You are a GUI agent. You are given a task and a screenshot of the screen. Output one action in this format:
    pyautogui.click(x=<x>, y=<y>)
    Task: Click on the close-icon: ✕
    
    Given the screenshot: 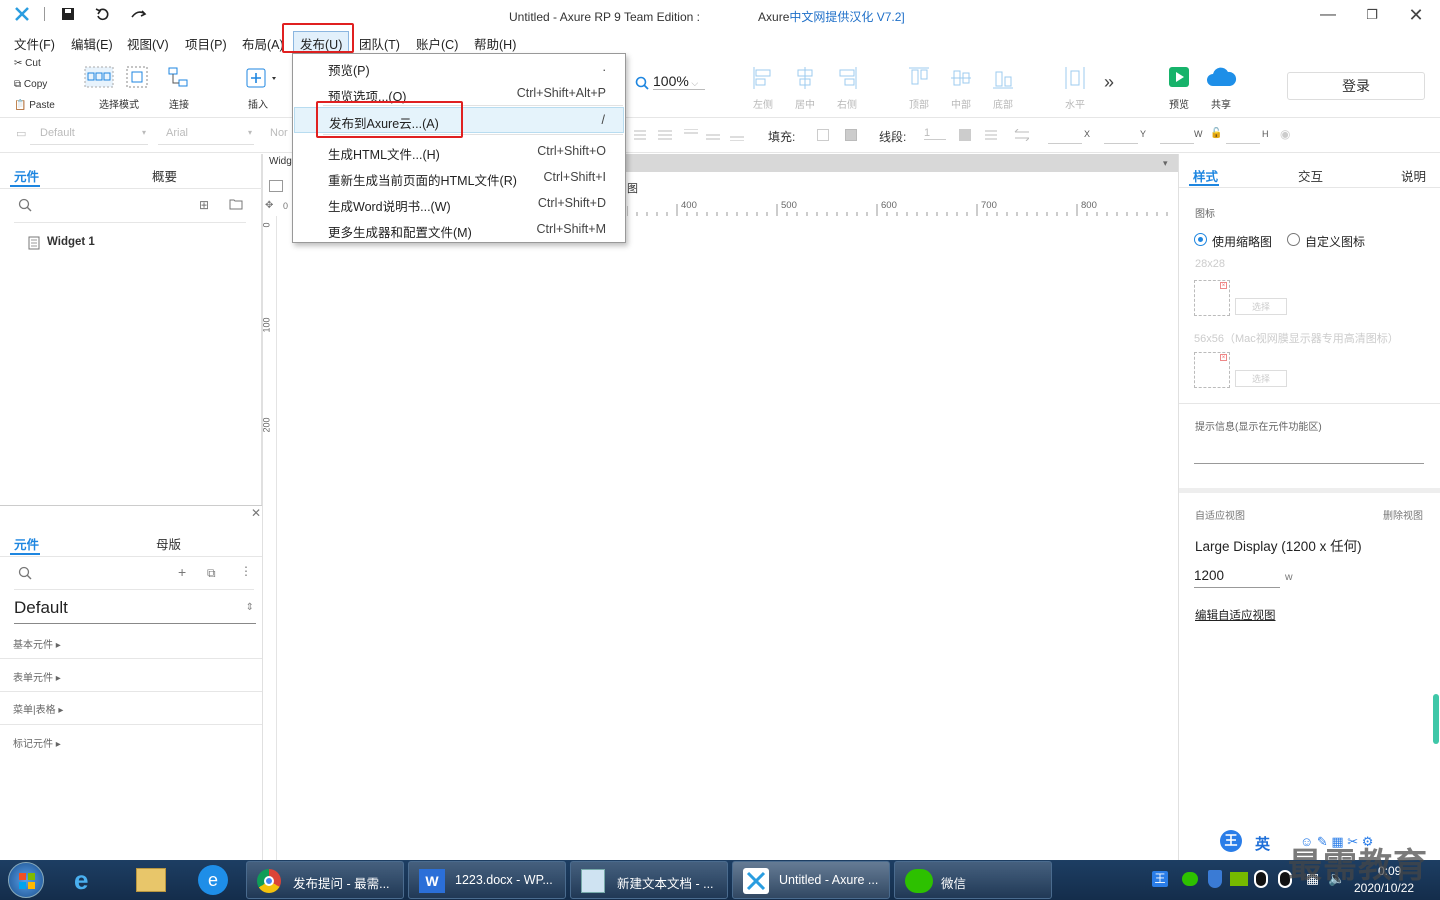 What is the action you would take?
    pyautogui.click(x=1416, y=15)
    